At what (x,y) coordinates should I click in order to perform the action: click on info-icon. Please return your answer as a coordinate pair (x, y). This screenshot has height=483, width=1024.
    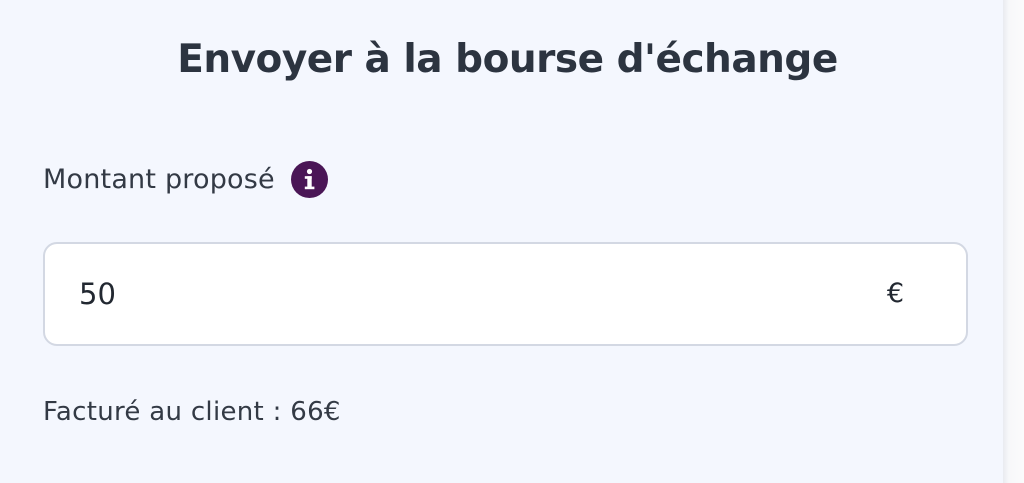
    Looking at the image, I should click on (309, 179).